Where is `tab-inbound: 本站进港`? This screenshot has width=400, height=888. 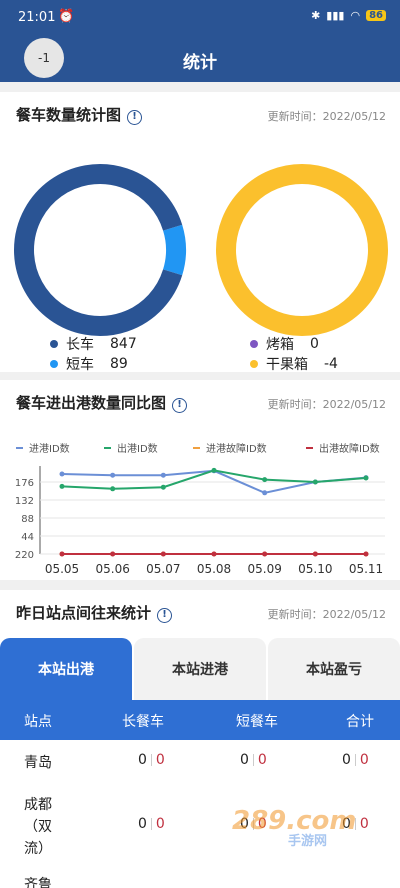
tab-inbound: 本站进港 is located at coordinates (200, 669).